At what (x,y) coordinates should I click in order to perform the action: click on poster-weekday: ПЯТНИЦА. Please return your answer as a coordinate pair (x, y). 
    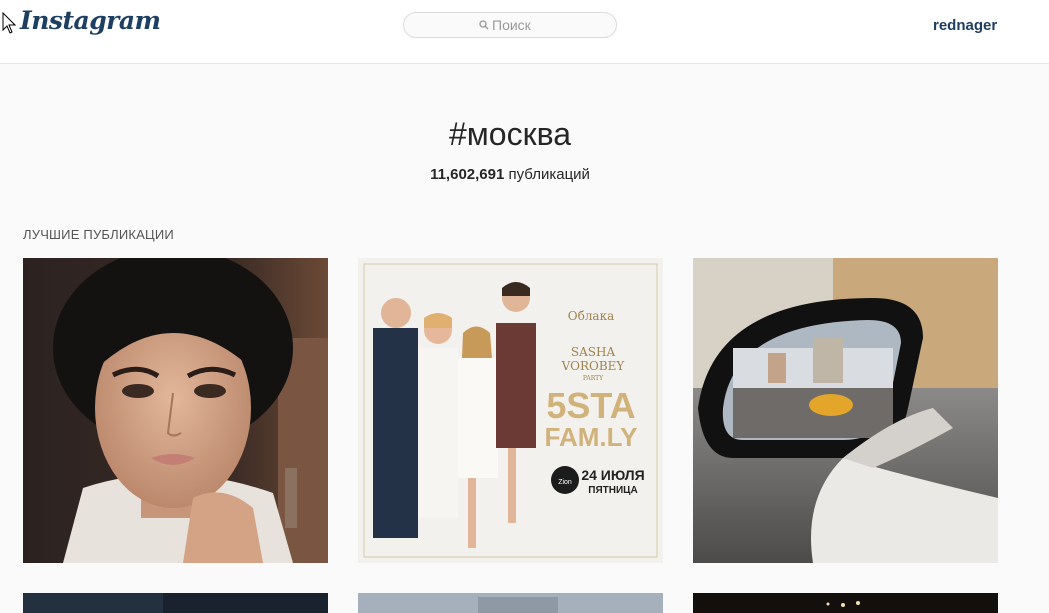
    Looking at the image, I should click on (612, 490).